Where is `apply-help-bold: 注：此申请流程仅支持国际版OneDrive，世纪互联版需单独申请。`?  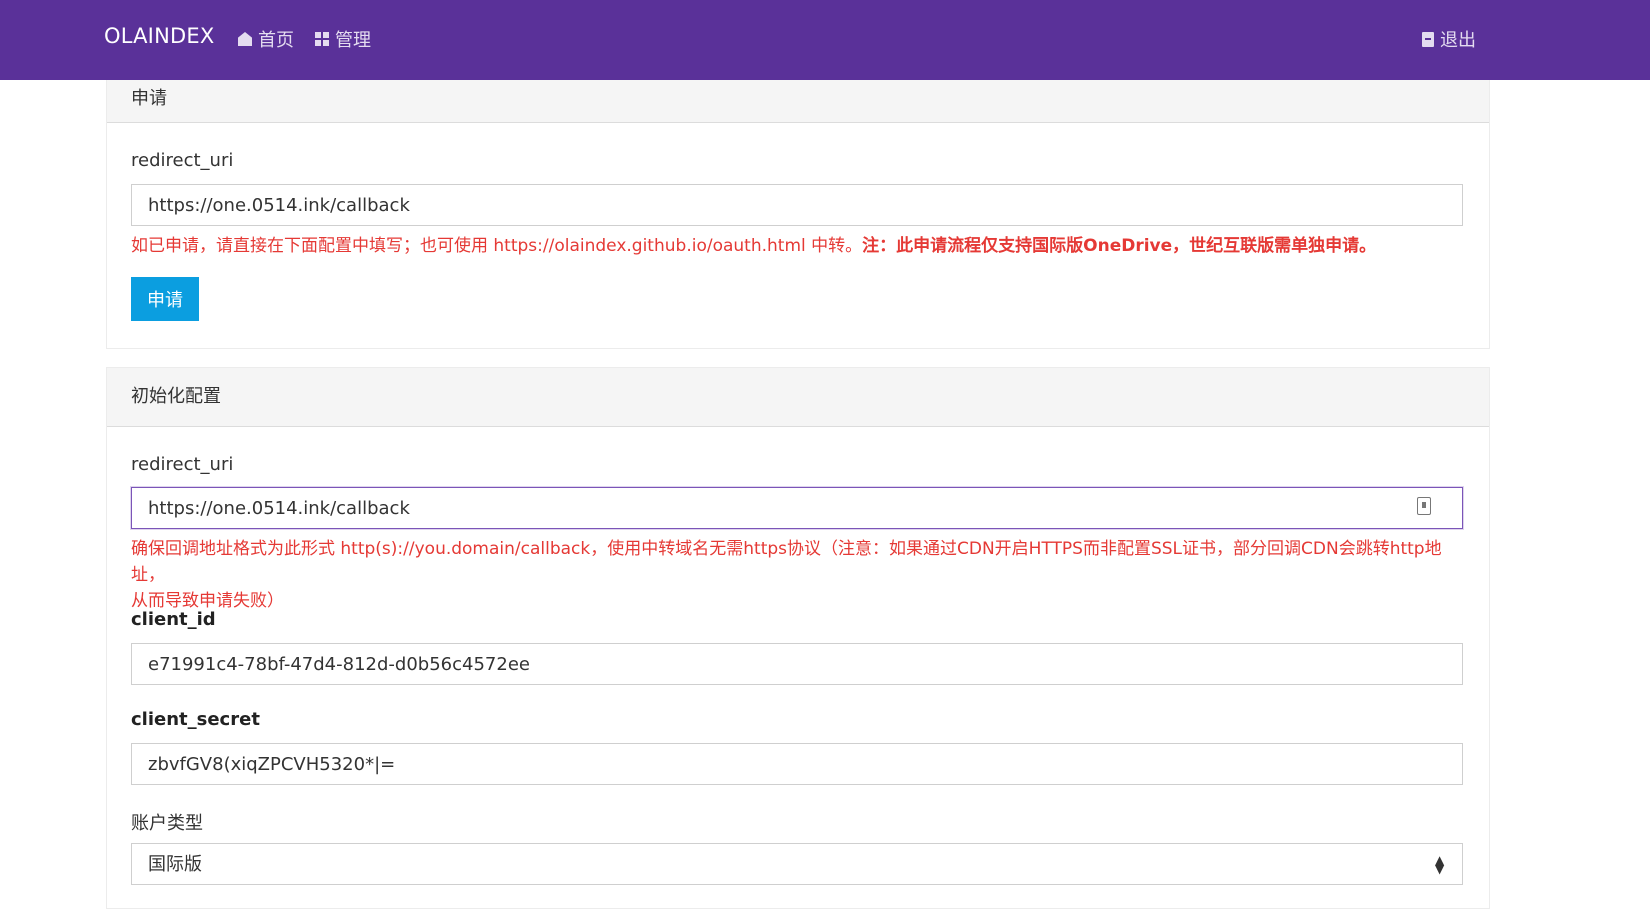
apply-help-bold: 注：此申请流程仅支持国际版OneDrive，世纪互联版需单独申请。 is located at coordinates (1119, 246).